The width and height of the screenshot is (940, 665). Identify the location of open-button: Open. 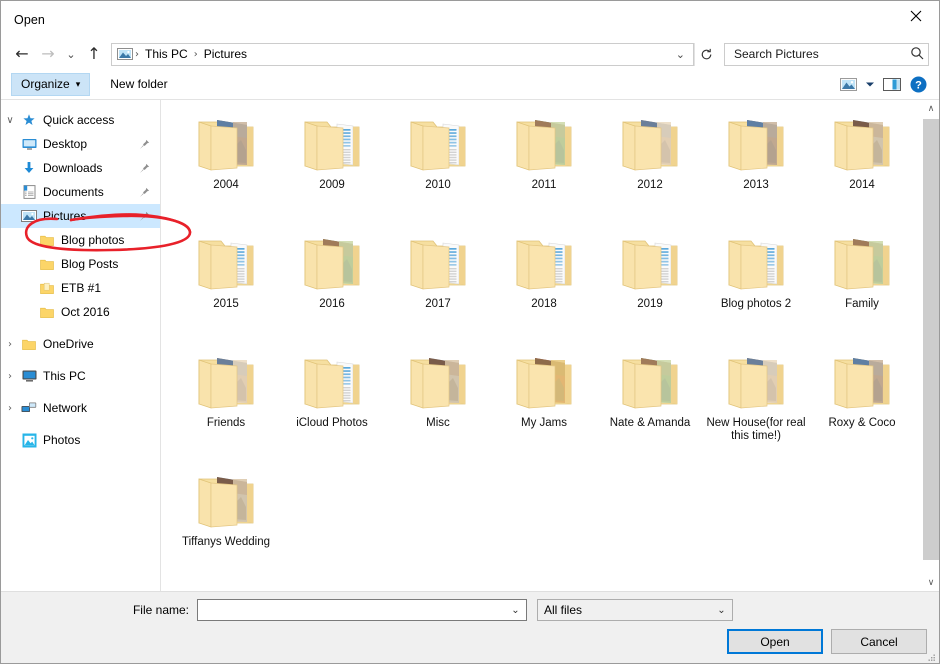
(775, 641).